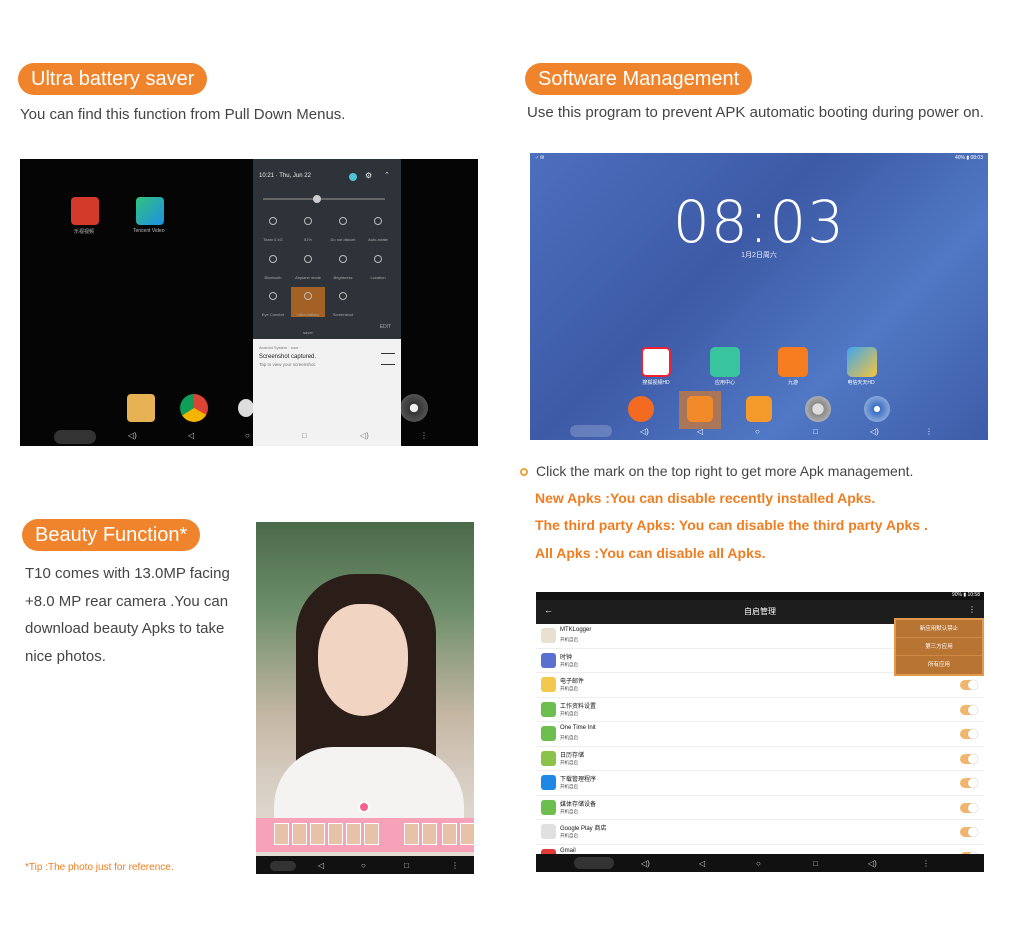 This screenshot has width=1030, height=928. I want to click on menu-item-third-party-apks: 第三方应用, so click(939, 647).